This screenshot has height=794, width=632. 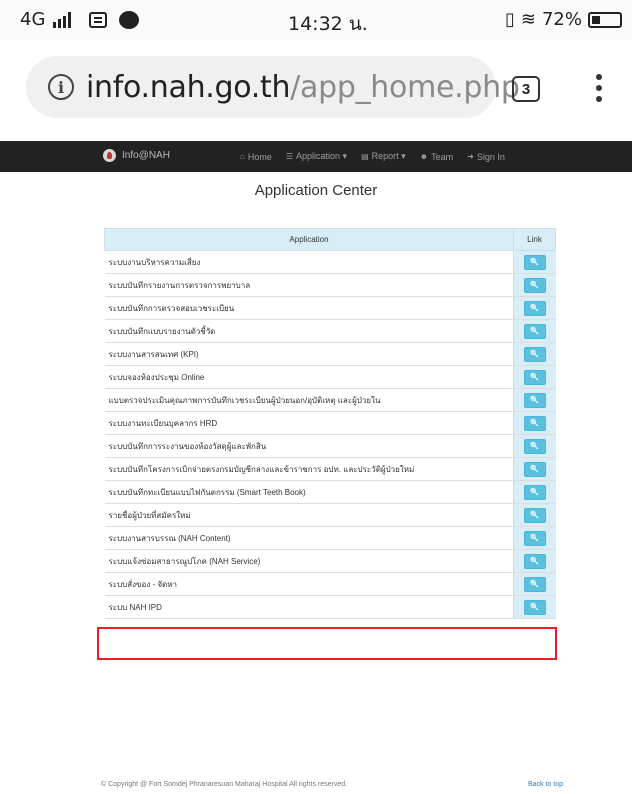 What do you see at coordinates (129, 19) in the screenshot?
I see `line-app-icon` at bounding box center [129, 19].